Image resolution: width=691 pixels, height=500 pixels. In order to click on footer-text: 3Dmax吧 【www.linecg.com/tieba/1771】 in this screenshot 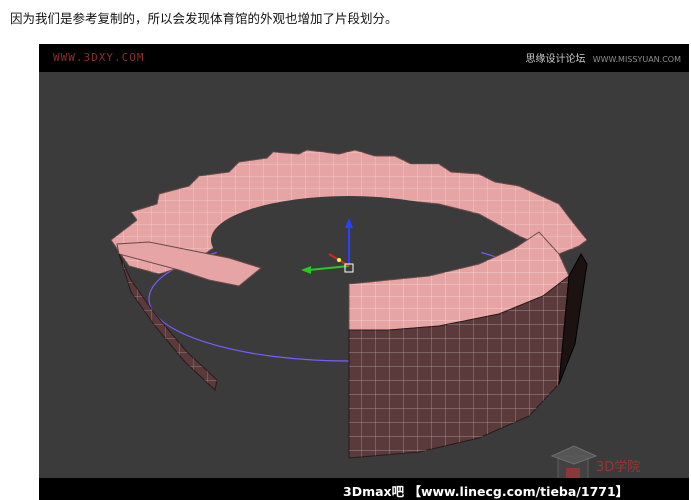, I will do `click(486, 491)`.